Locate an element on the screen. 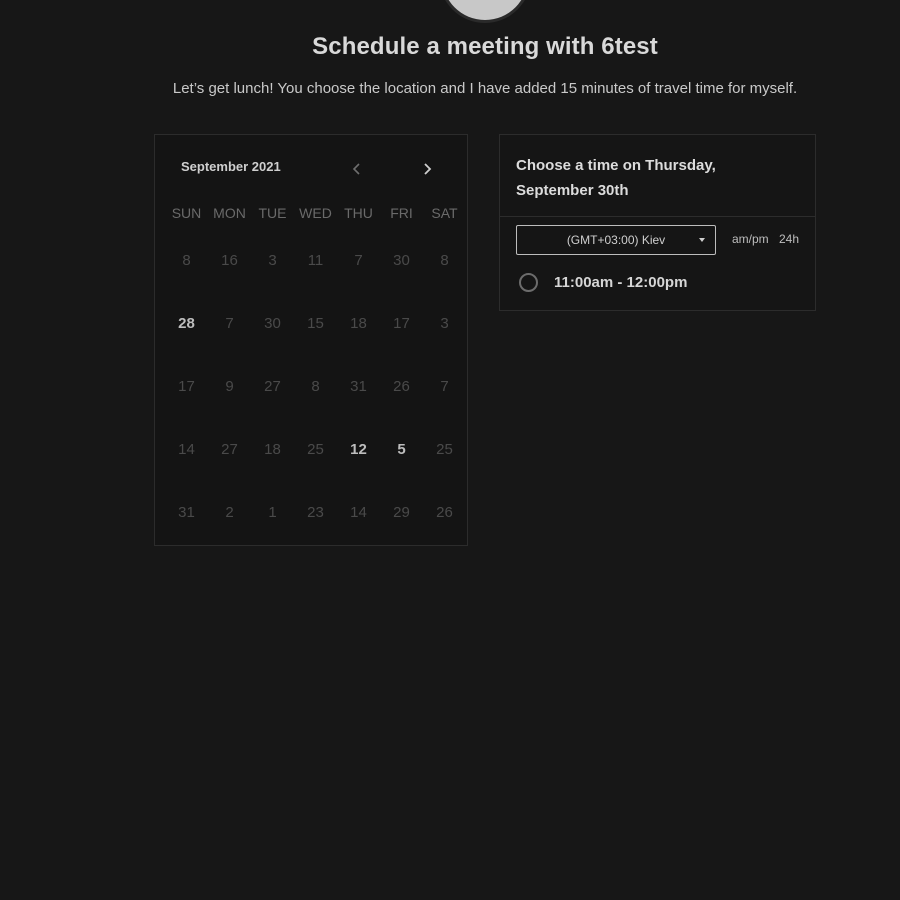 The image size is (900, 900). avatar is located at coordinates (485, 10).